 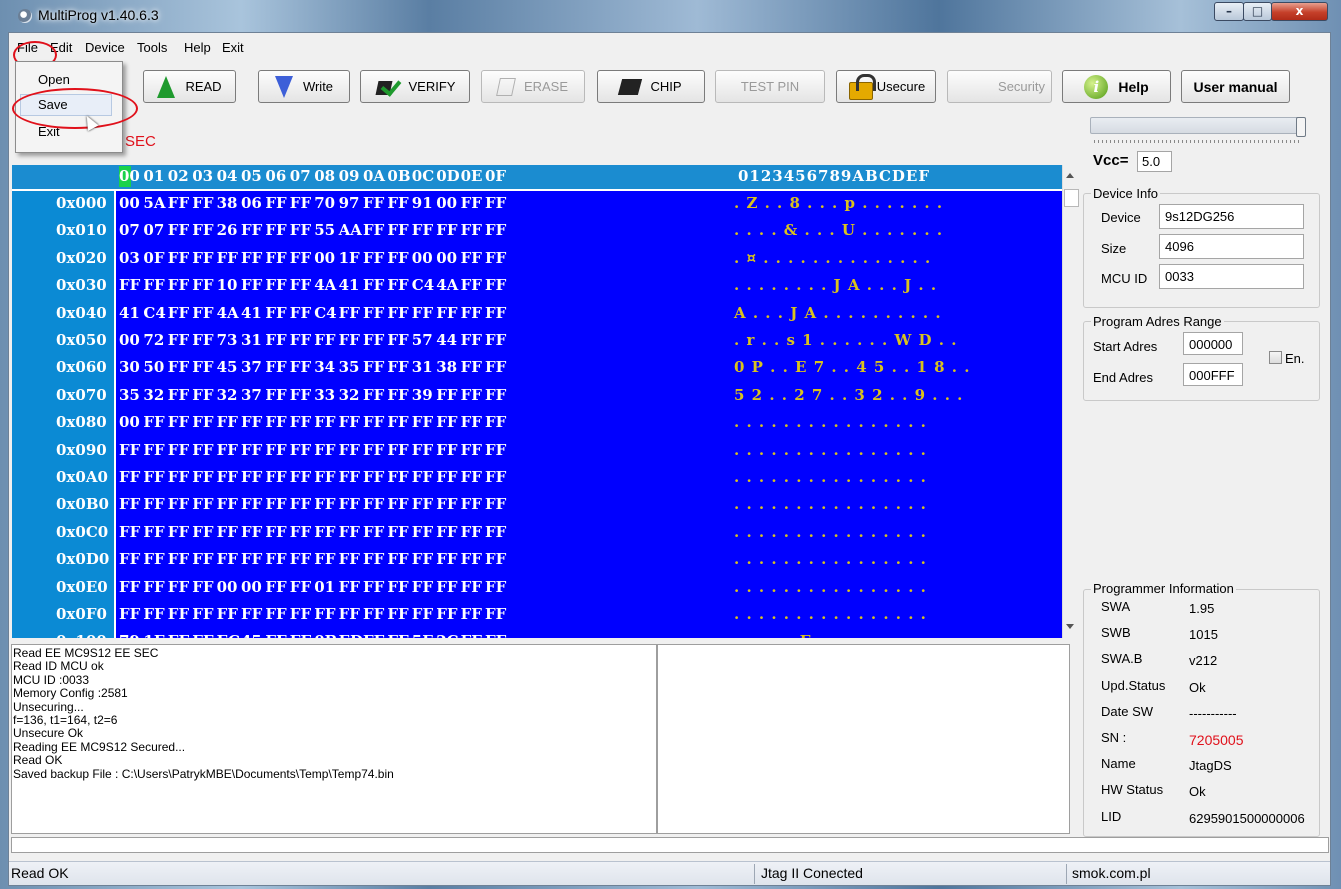 I want to click on scroll-down-icon, so click(x=1070, y=626).